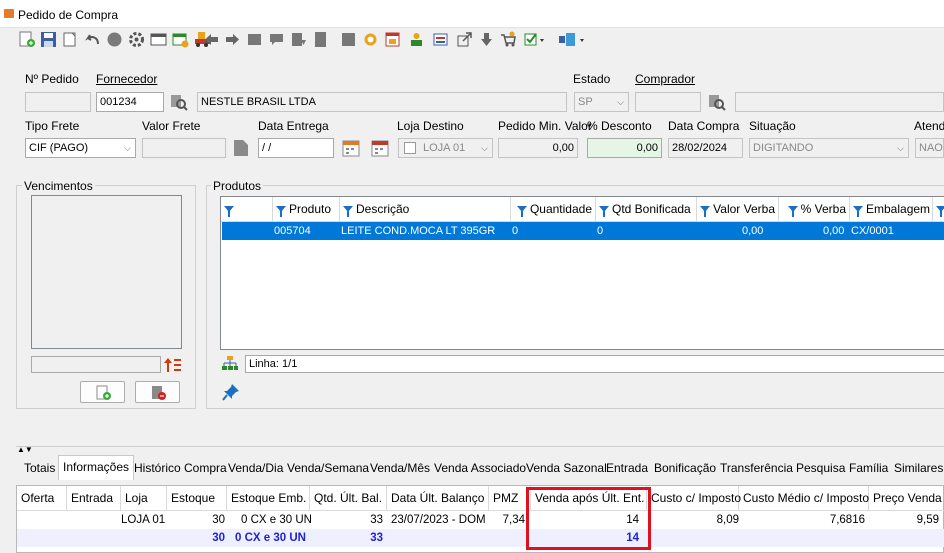 The image size is (944, 553). What do you see at coordinates (158, 39) in the screenshot?
I see `window-icon` at bounding box center [158, 39].